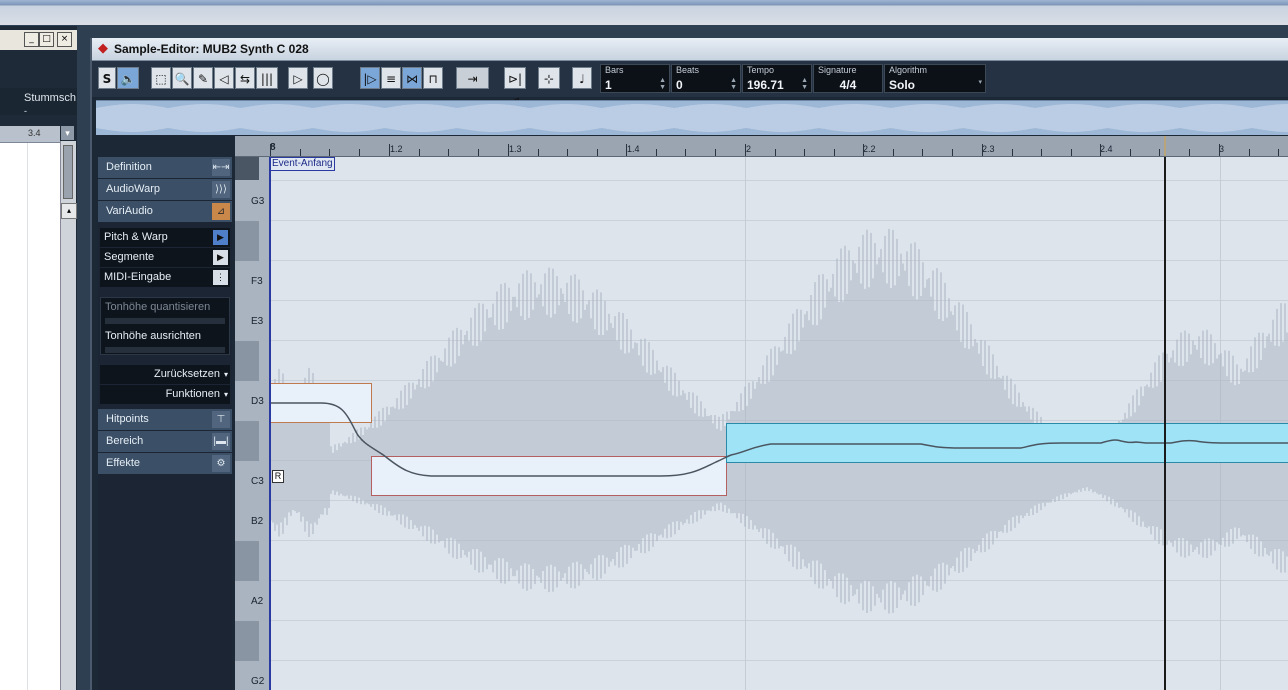  Describe the element at coordinates (69, 211) in the screenshot. I see `scroll-up-icon: ▴` at that location.